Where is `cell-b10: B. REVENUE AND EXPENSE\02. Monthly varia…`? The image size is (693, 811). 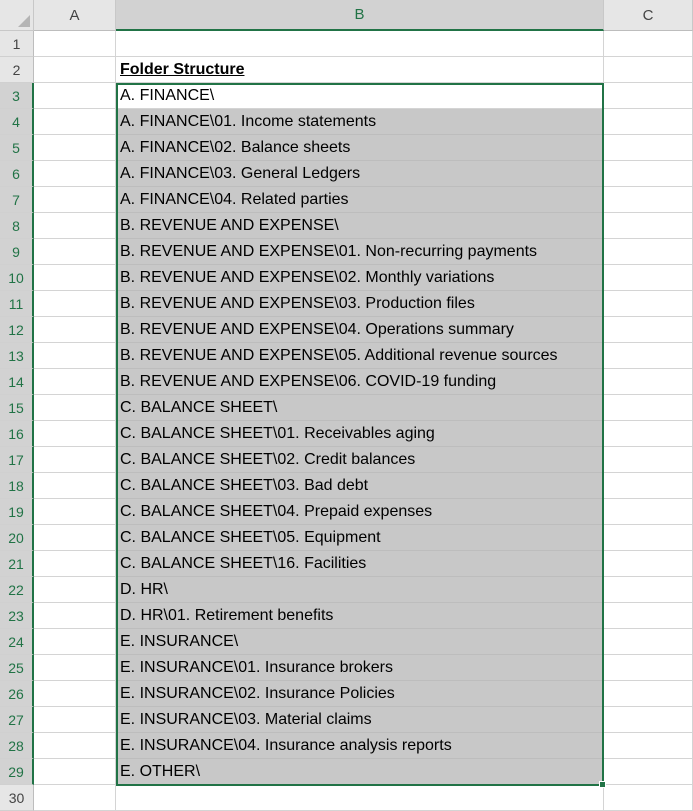
cell-b10: B. REVENUE AND EXPENSE\02. Monthly varia… is located at coordinates (360, 278).